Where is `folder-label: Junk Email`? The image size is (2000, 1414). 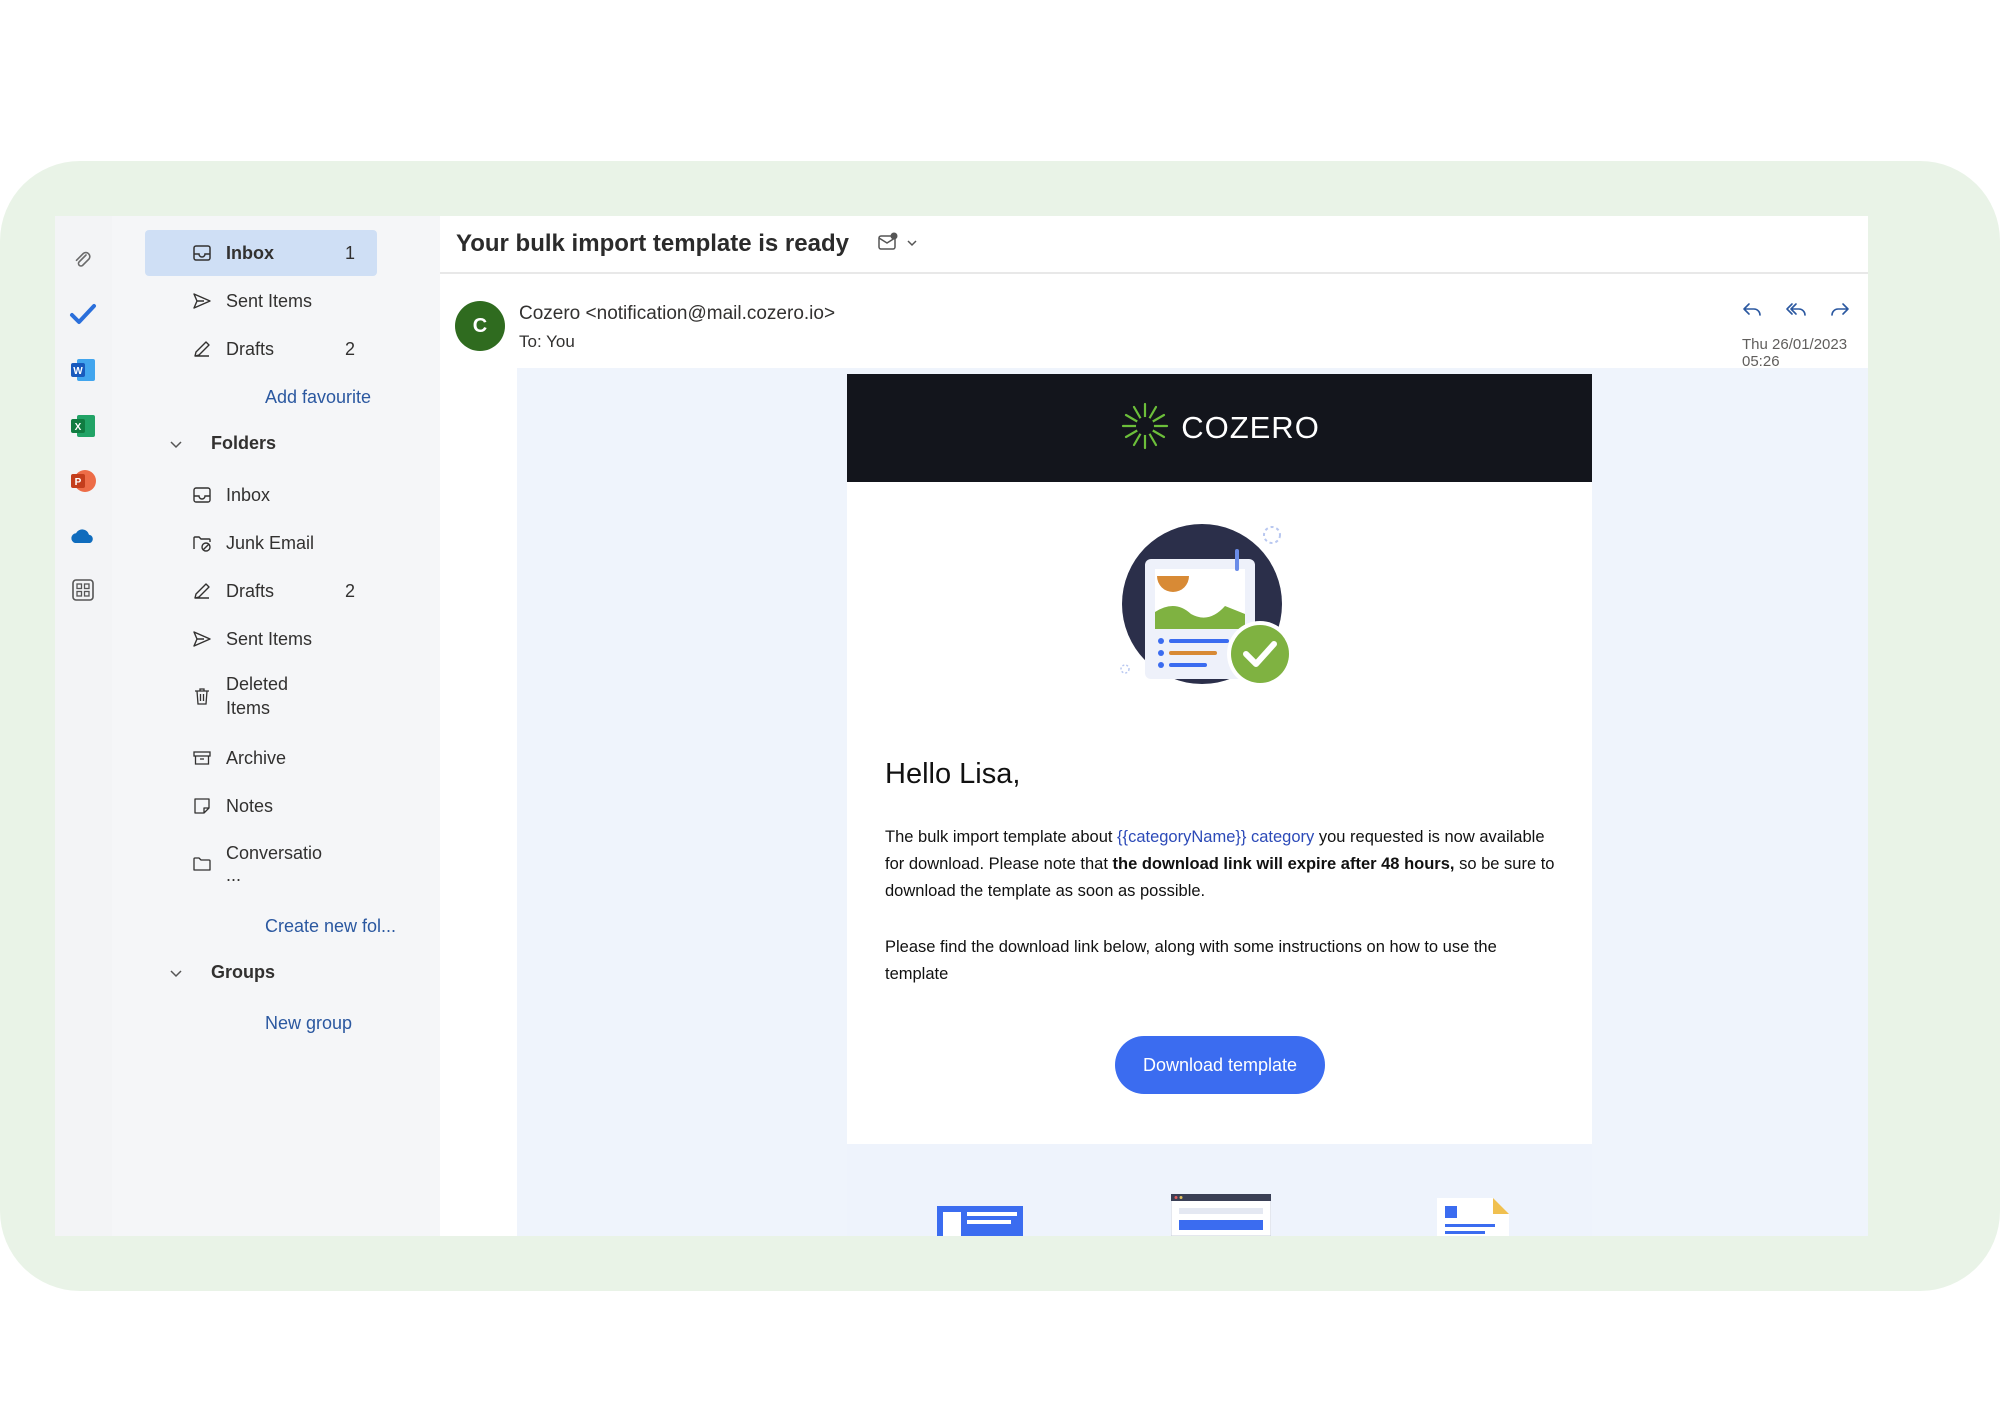 folder-label: Junk Email is located at coordinates (270, 542).